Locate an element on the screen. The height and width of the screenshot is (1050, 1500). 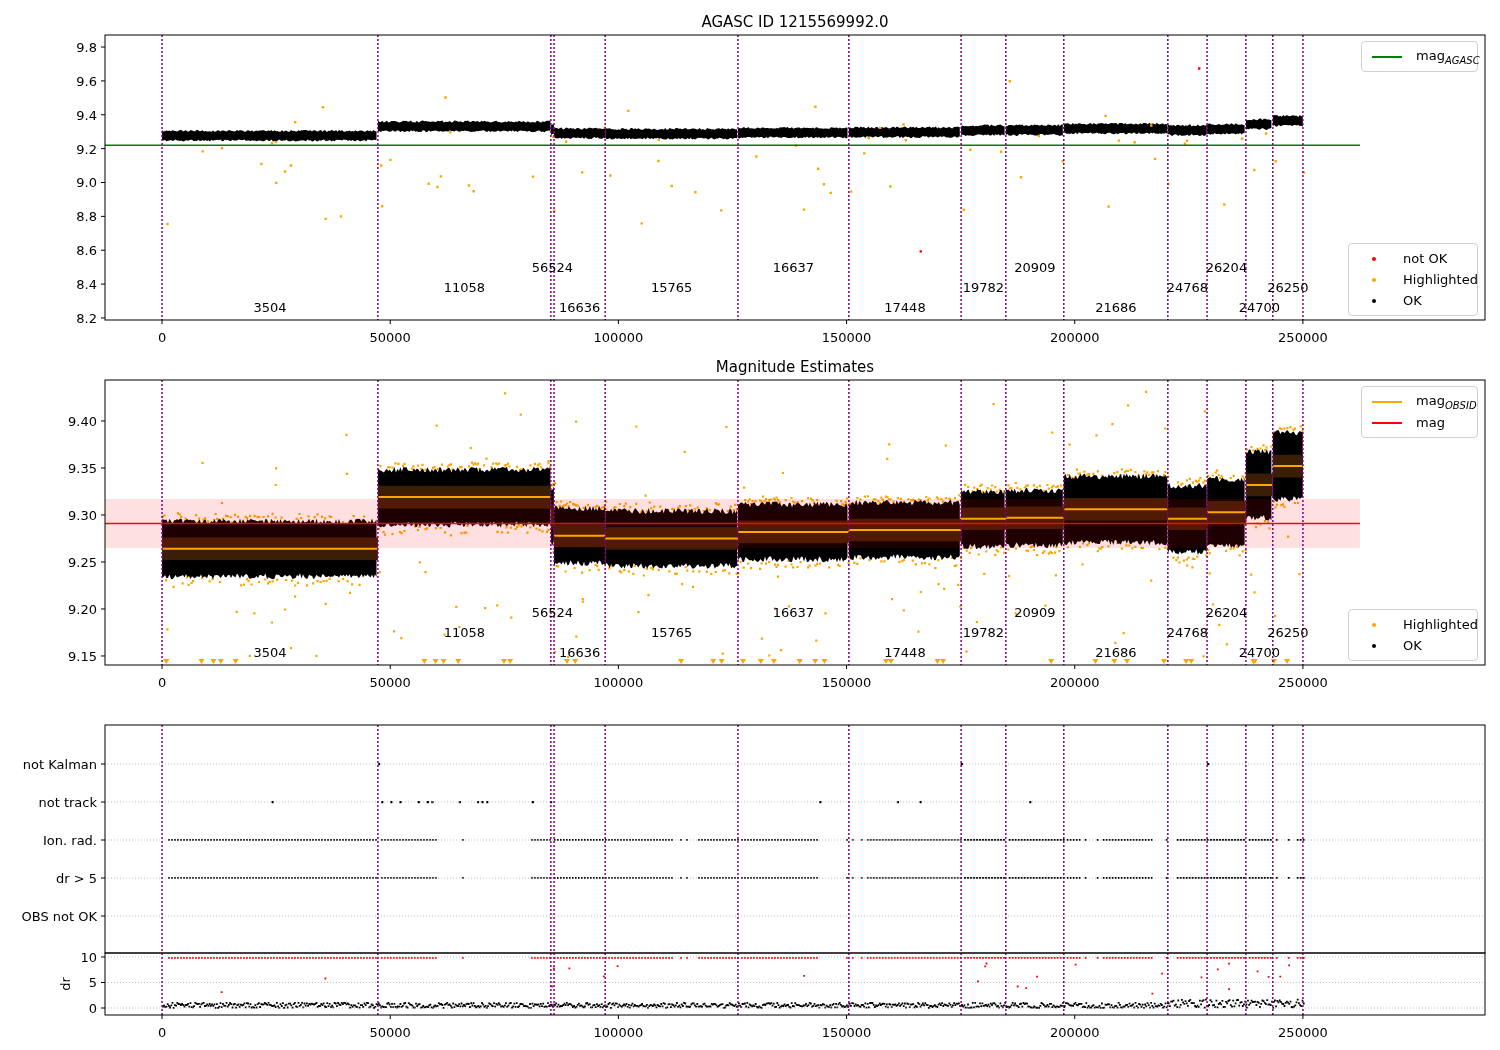
legend-label: mag$_{OBSID}$ is located at coordinates (1446, 401).